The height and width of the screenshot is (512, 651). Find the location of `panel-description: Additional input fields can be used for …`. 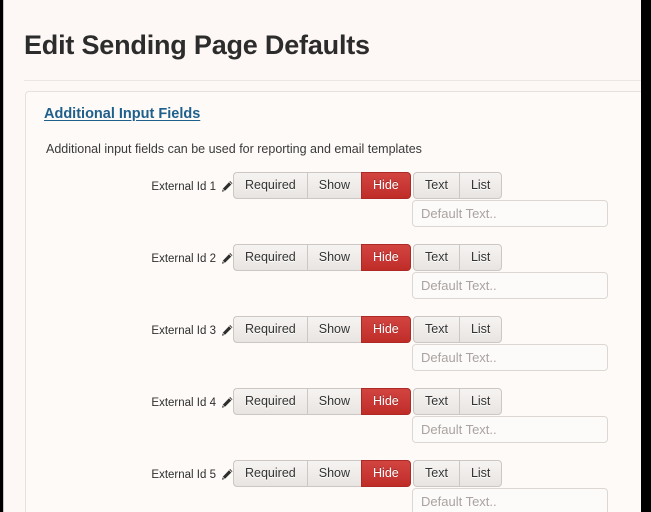

panel-description: Additional input fields can be used for … is located at coordinates (234, 149).